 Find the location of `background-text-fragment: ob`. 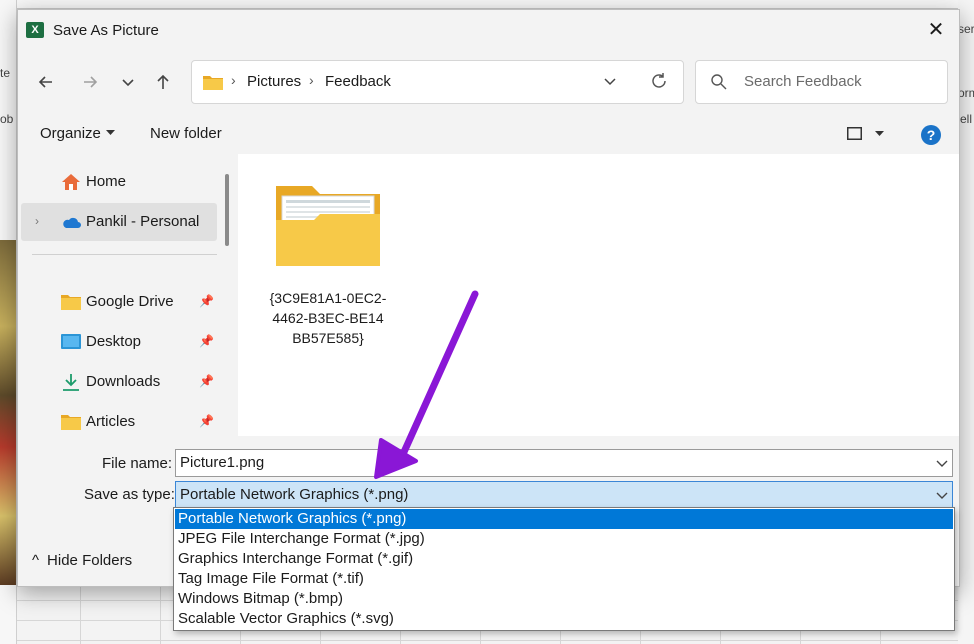

background-text-fragment: ob is located at coordinates (7, 119).